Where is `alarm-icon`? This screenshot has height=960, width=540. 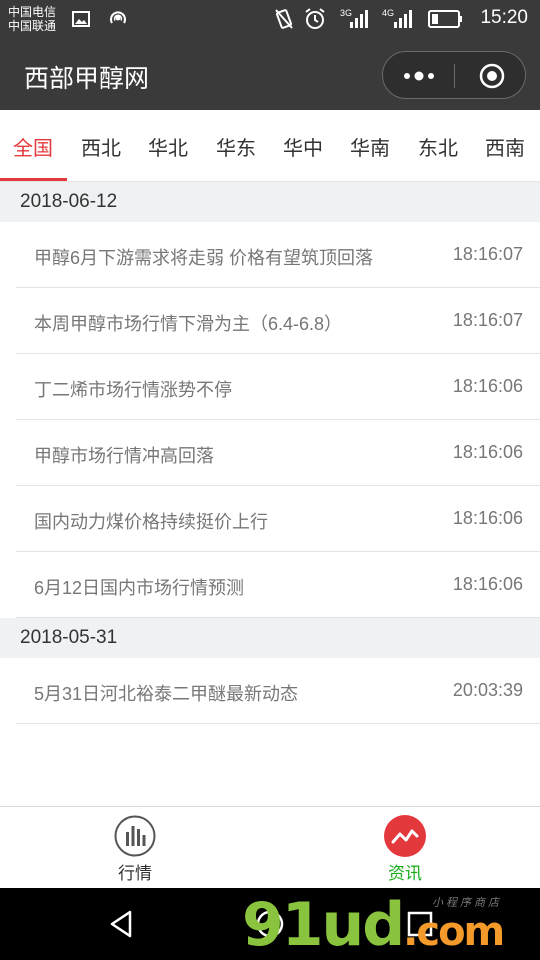 alarm-icon is located at coordinates (315, 18).